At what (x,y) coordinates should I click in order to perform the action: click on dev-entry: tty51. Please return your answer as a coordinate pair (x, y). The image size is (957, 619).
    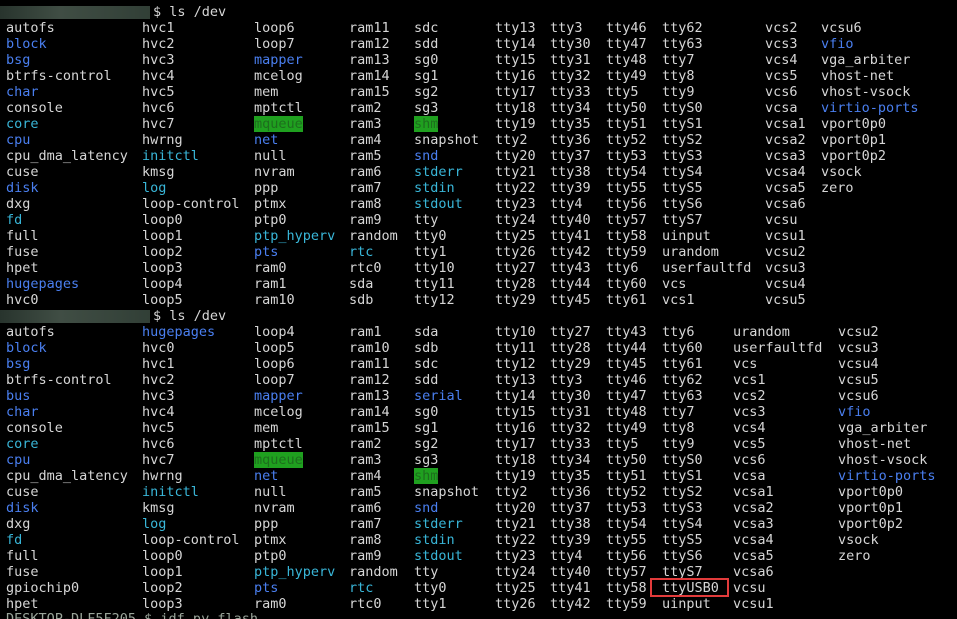
    Looking at the image, I should click on (626, 124).